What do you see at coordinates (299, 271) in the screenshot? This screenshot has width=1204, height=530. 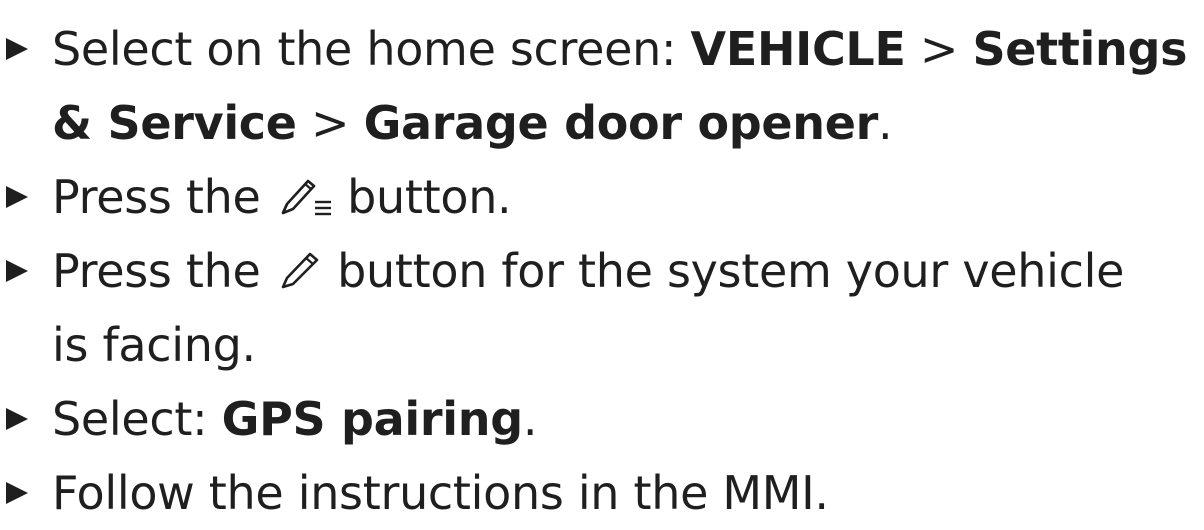 I see `pencil-icon` at bounding box center [299, 271].